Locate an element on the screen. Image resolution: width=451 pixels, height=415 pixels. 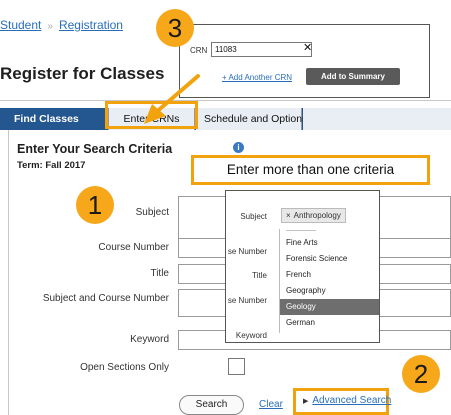
selected-subject-chip: × Anthropology is located at coordinates (313, 215).